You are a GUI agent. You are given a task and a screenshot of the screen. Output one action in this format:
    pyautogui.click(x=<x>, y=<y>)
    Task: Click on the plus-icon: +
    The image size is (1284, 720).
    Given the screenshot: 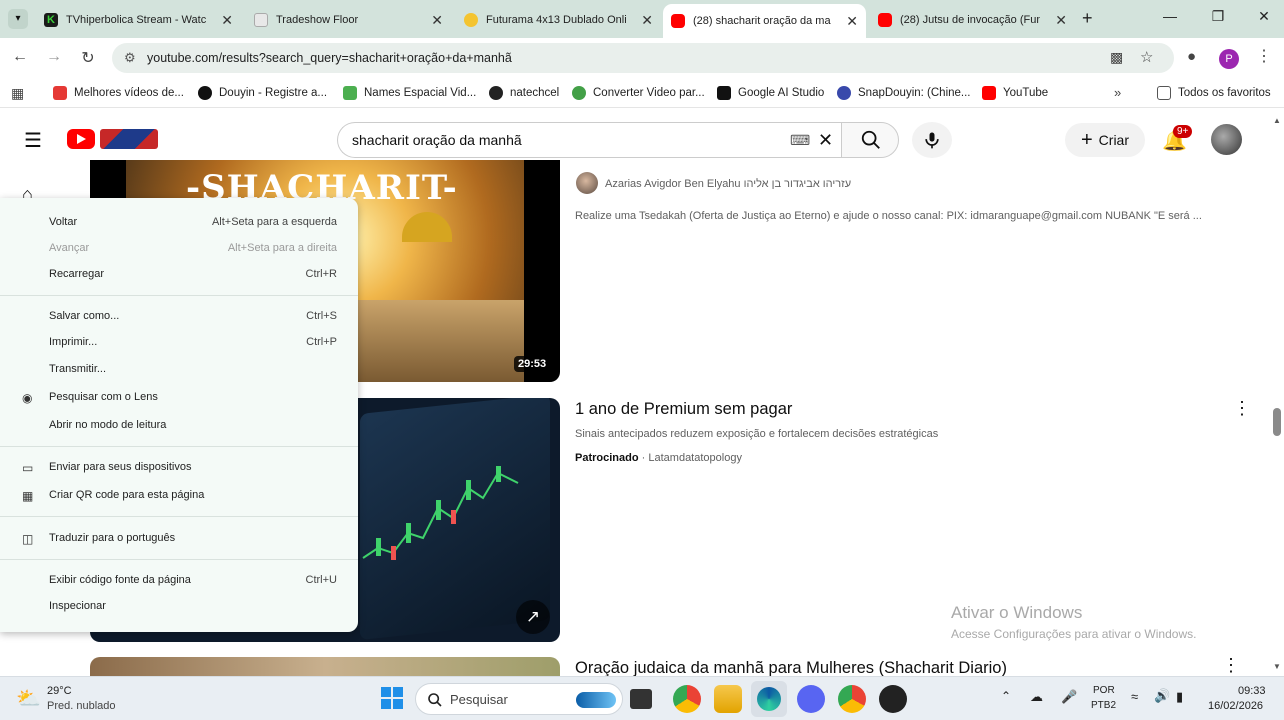 What is the action you would take?
    pyautogui.click(x=1086, y=139)
    